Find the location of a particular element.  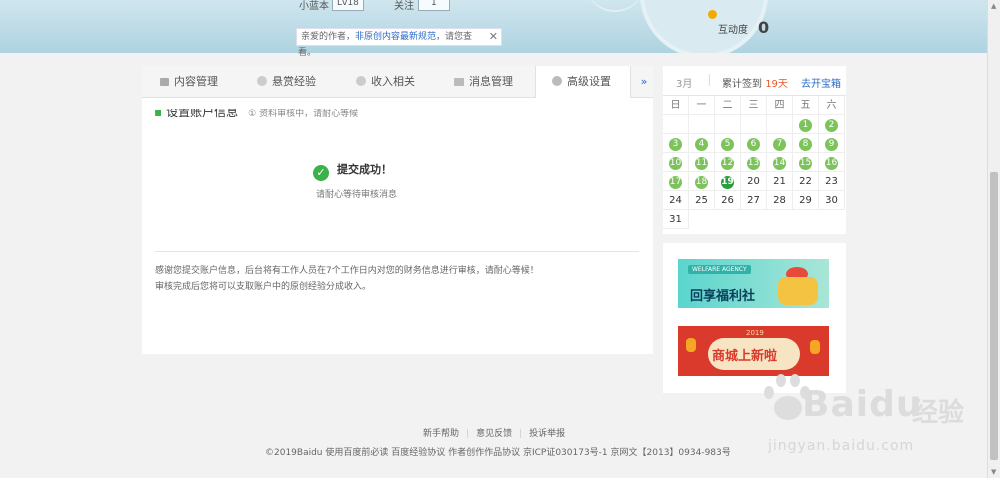

signed-day-marker: 10 is located at coordinates (675, 163).